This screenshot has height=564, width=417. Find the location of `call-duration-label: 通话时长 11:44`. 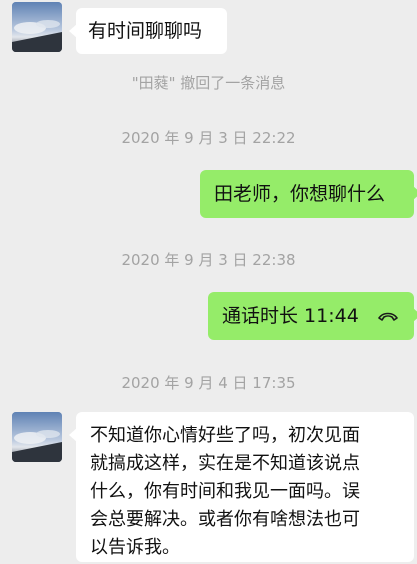

call-duration-label: 通话时长 11:44 is located at coordinates (290, 316).